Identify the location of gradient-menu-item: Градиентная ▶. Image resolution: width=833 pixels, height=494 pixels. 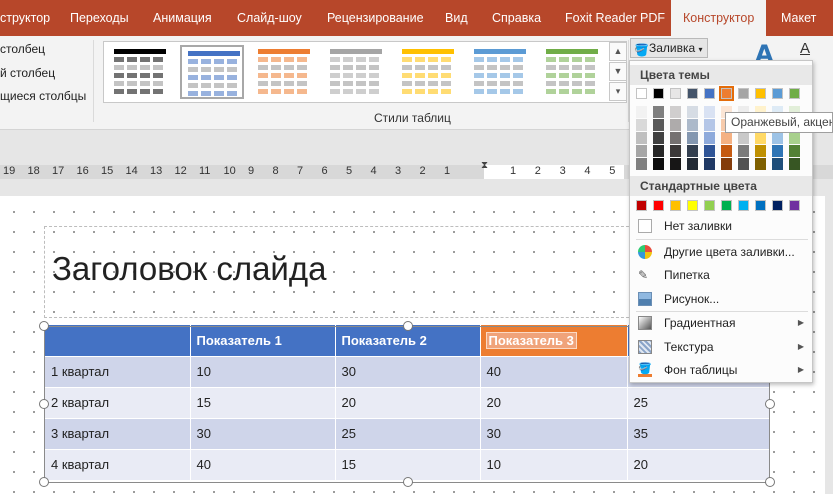
(721, 323).